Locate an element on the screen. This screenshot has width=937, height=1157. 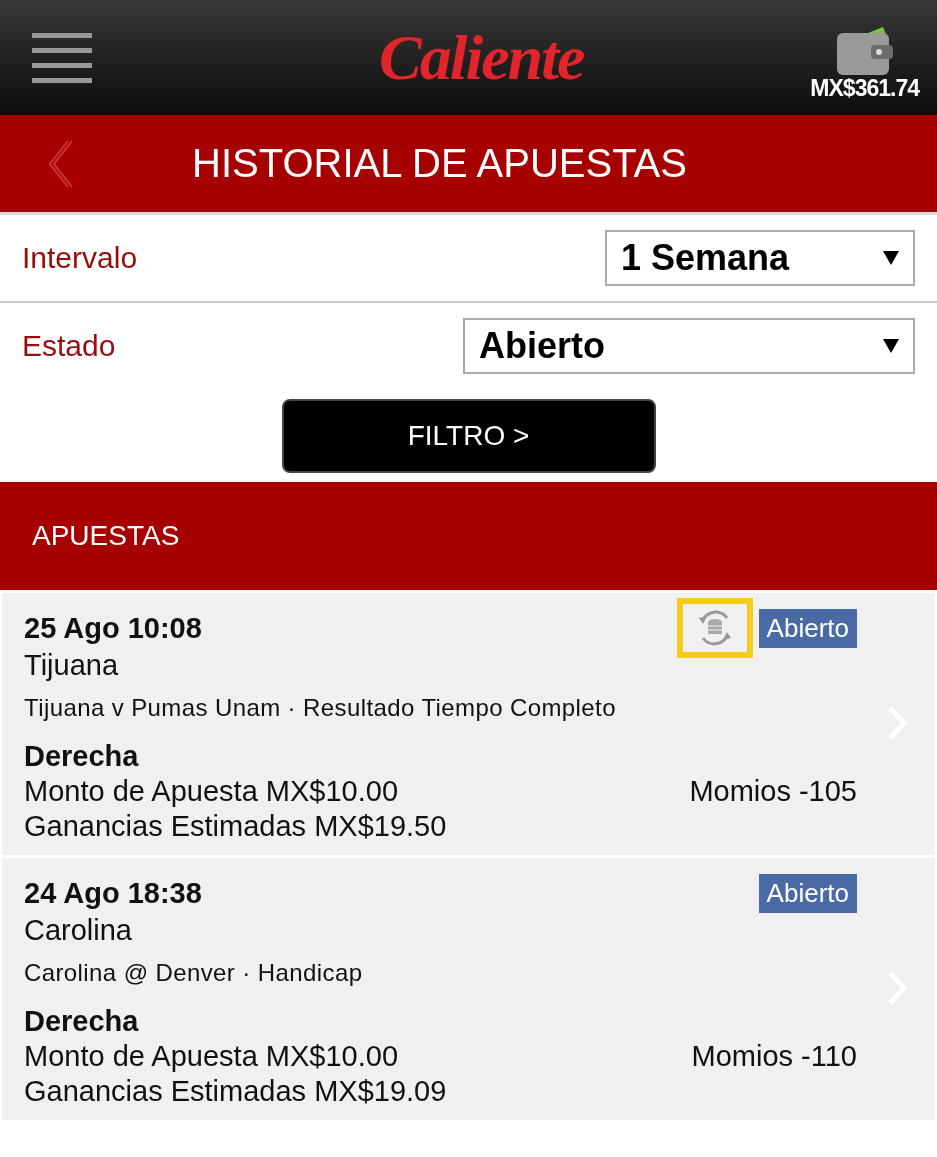
bet-team: Carolina is located at coordinates (78, 930).